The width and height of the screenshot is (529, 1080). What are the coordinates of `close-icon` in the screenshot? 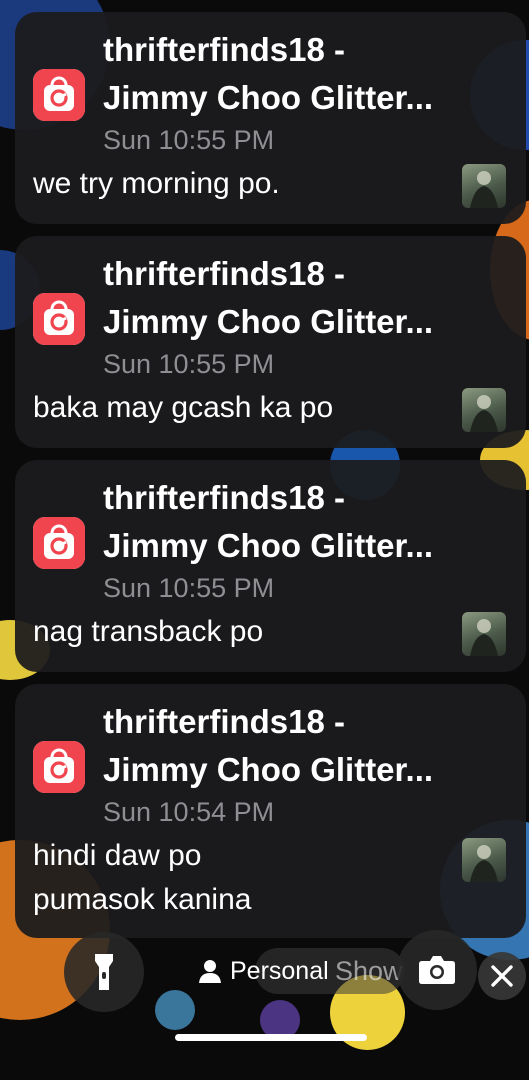 It's located at (502, 976).